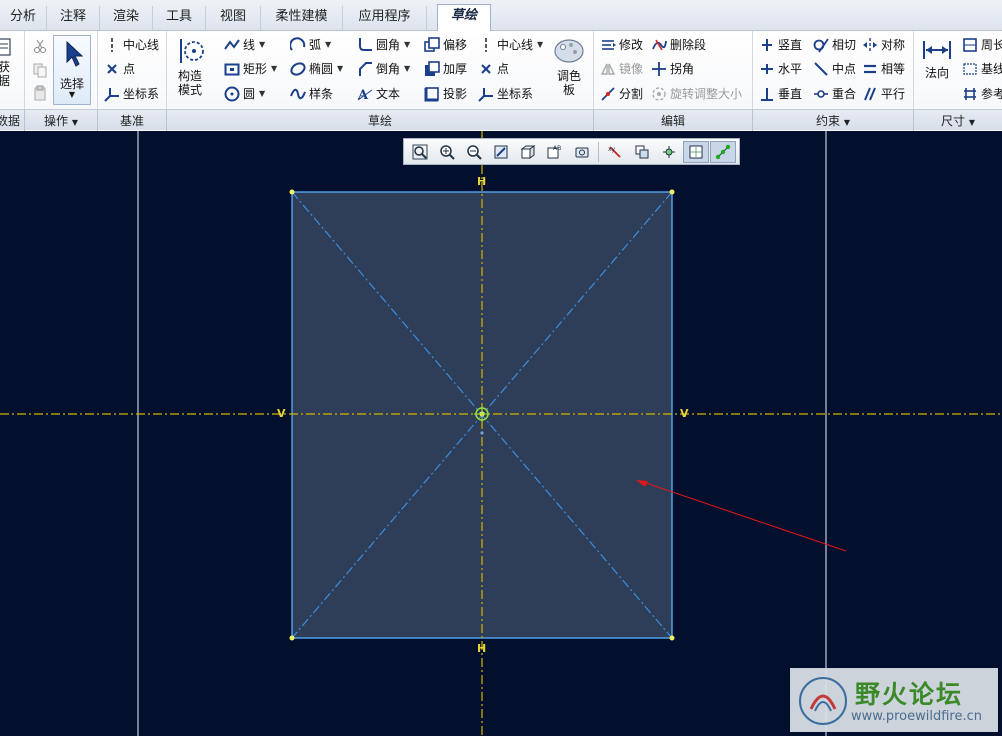 This screenshot has height=736, width=1002. Describe the element at coordinates (474, 152) in the screenshot. I see `zoom-out-icon` at that location.